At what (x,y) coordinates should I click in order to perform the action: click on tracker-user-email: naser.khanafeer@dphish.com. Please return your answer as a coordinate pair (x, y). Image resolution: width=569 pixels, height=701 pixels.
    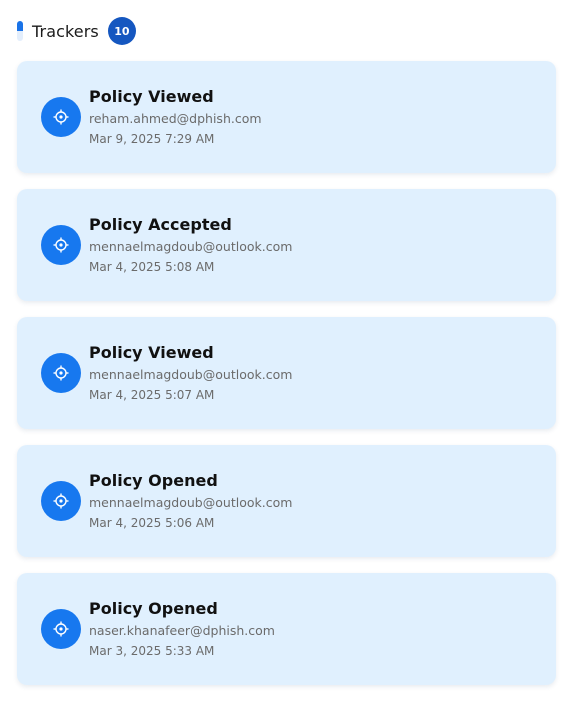
    Looking at the image, I should click on (182, 630).